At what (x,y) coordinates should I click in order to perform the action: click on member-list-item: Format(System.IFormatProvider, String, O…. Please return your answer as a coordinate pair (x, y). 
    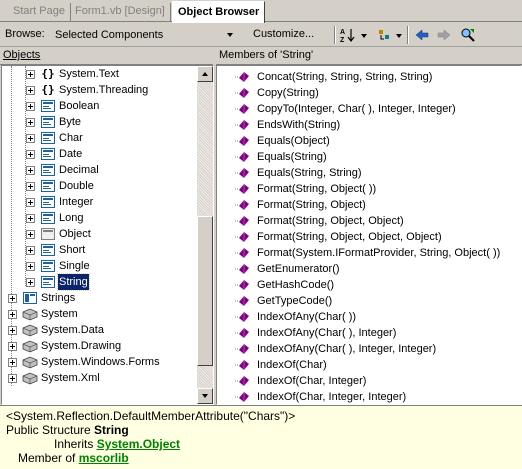
    Looking at the image, I should click on (369, 253).